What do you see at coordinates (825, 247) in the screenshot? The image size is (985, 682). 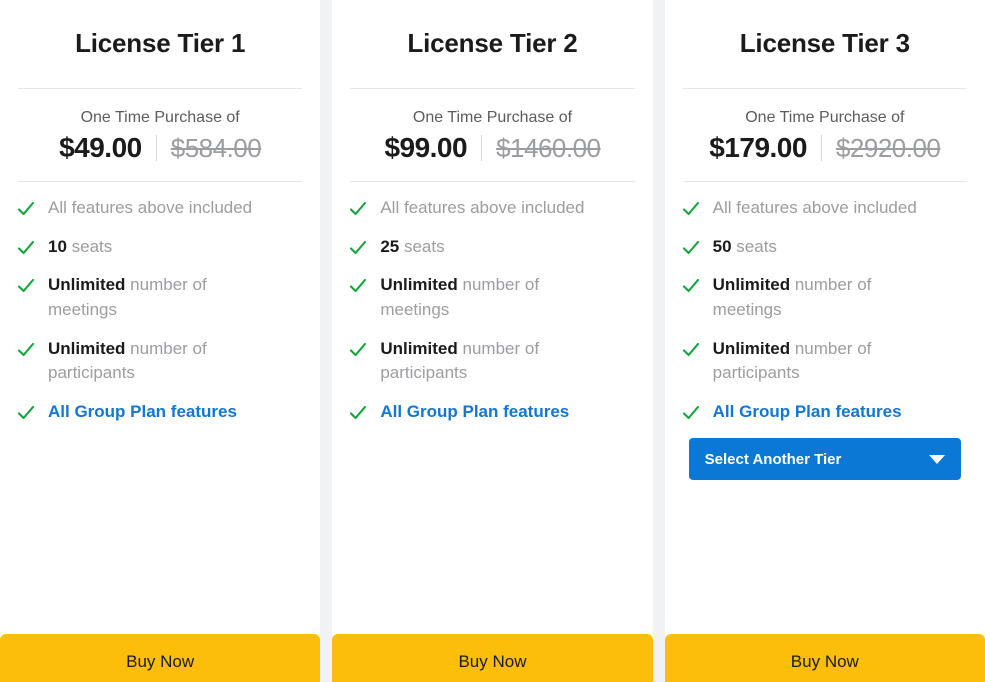 I see `feature-item: 50 seats` at bounding box center [825, 247].